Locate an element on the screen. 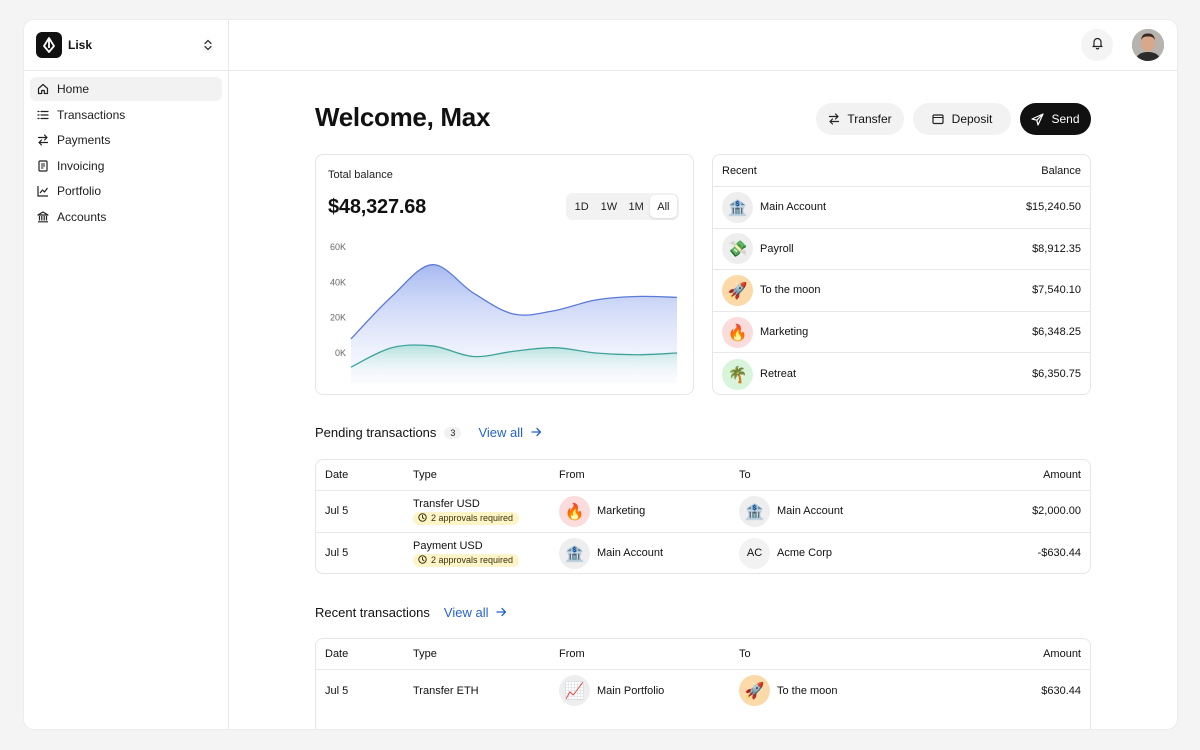  account-name: Main Account is located at coordinates (793, 207).